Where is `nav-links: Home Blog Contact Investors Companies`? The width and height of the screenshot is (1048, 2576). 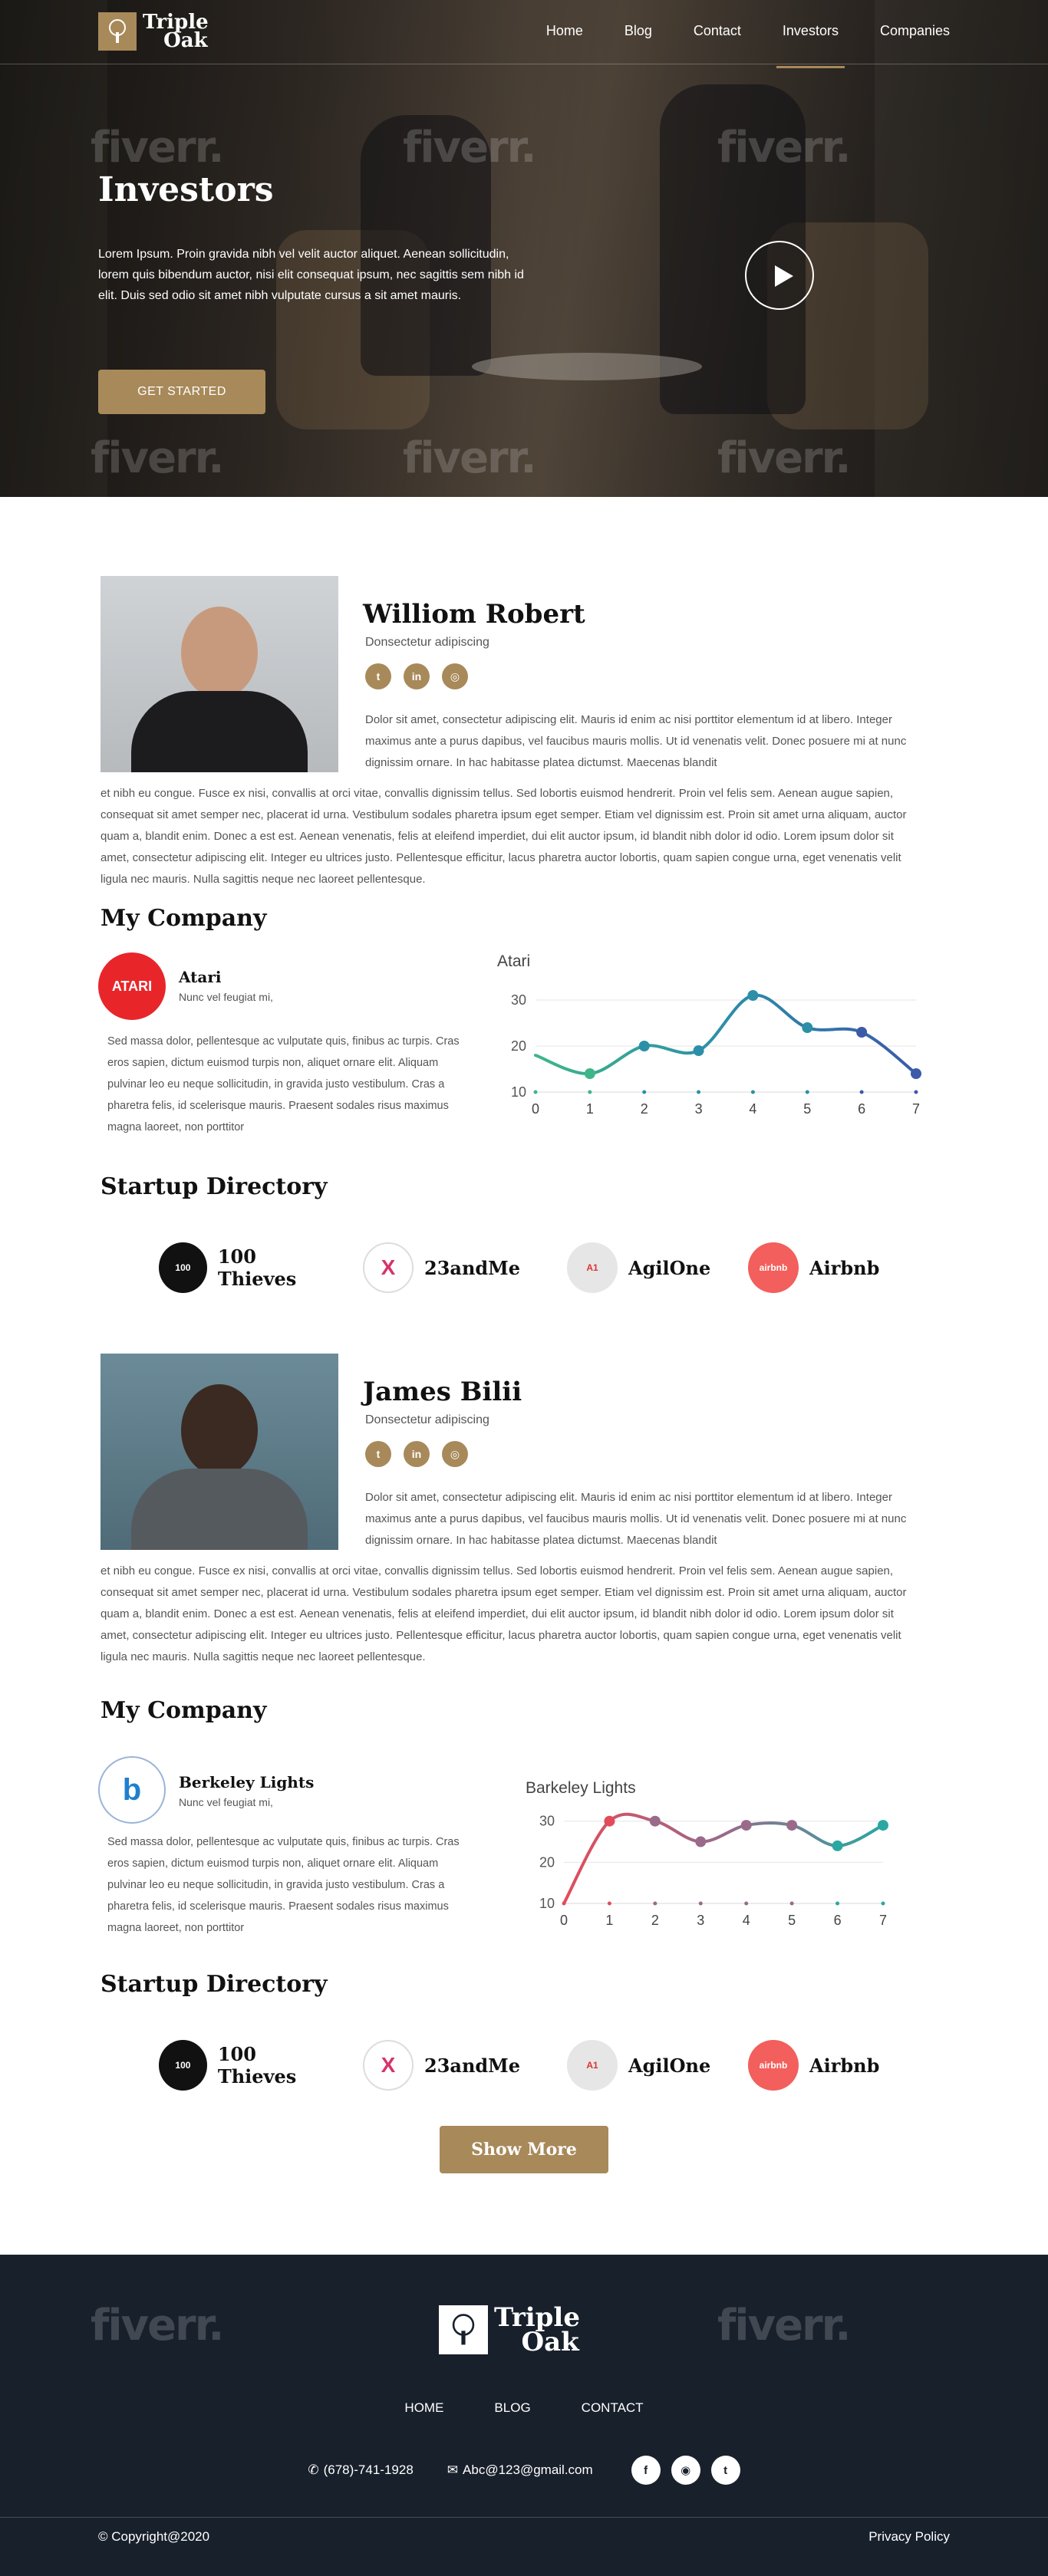 nav-links: Home Blog Contact Investors Companies is located at coordinates (748, 45).